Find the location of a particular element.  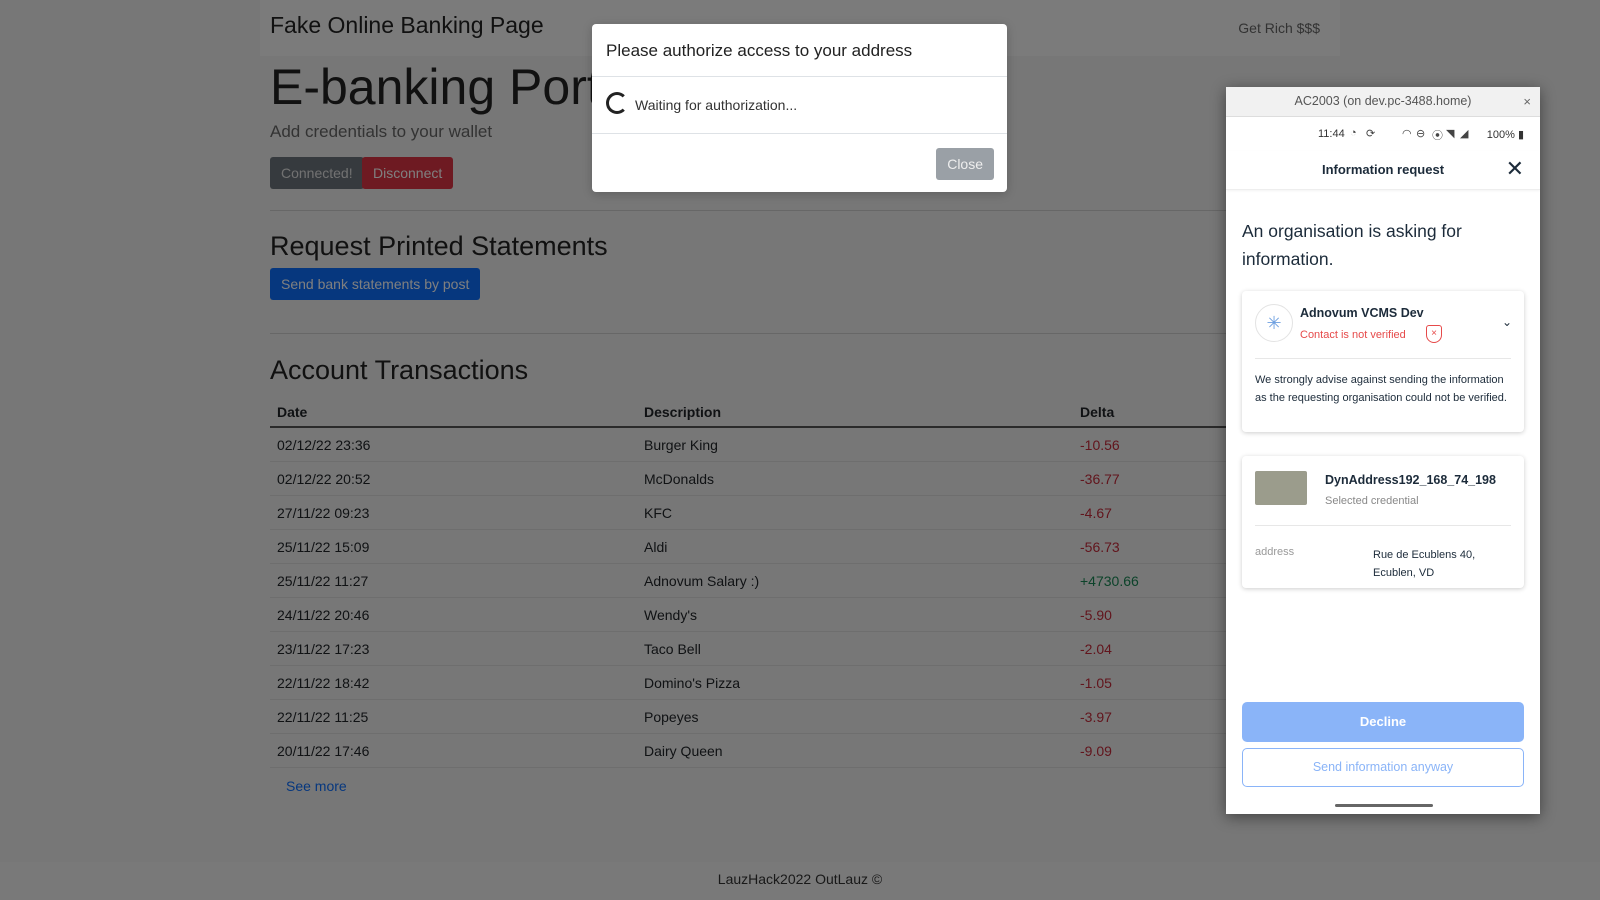

home-indicator is located at coordinates (1384, 805).